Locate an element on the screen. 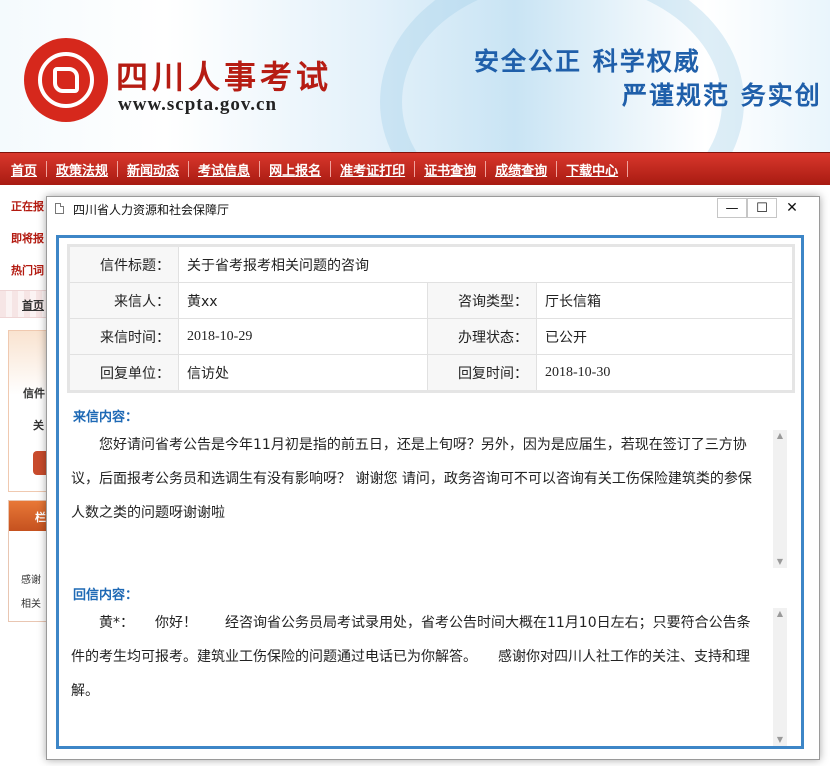 Image resolution: width=830 pixels, height=766 pixels. subject-label: 信件标题： is located at coordinates (123, 264).